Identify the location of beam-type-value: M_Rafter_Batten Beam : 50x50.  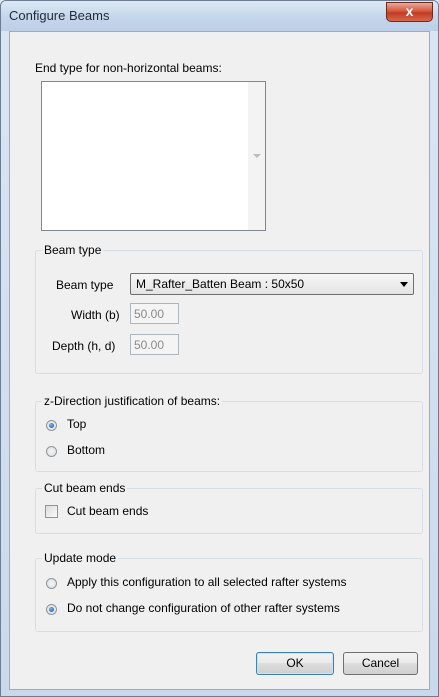
(220, 284).